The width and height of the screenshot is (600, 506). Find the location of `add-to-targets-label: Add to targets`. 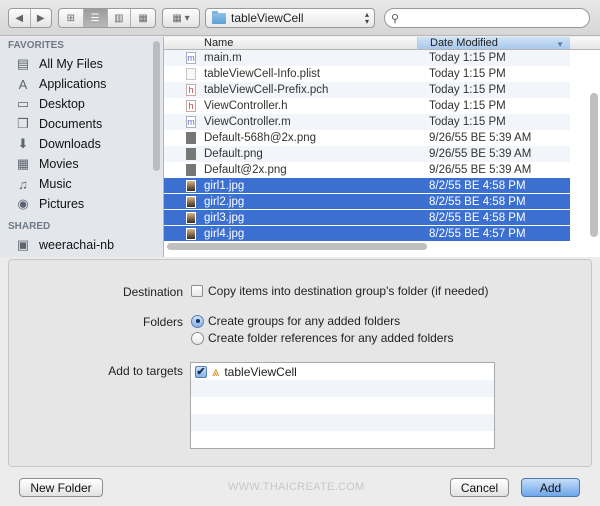

add-to-targets-label: Add to targets is located at coordinates (145, 371).